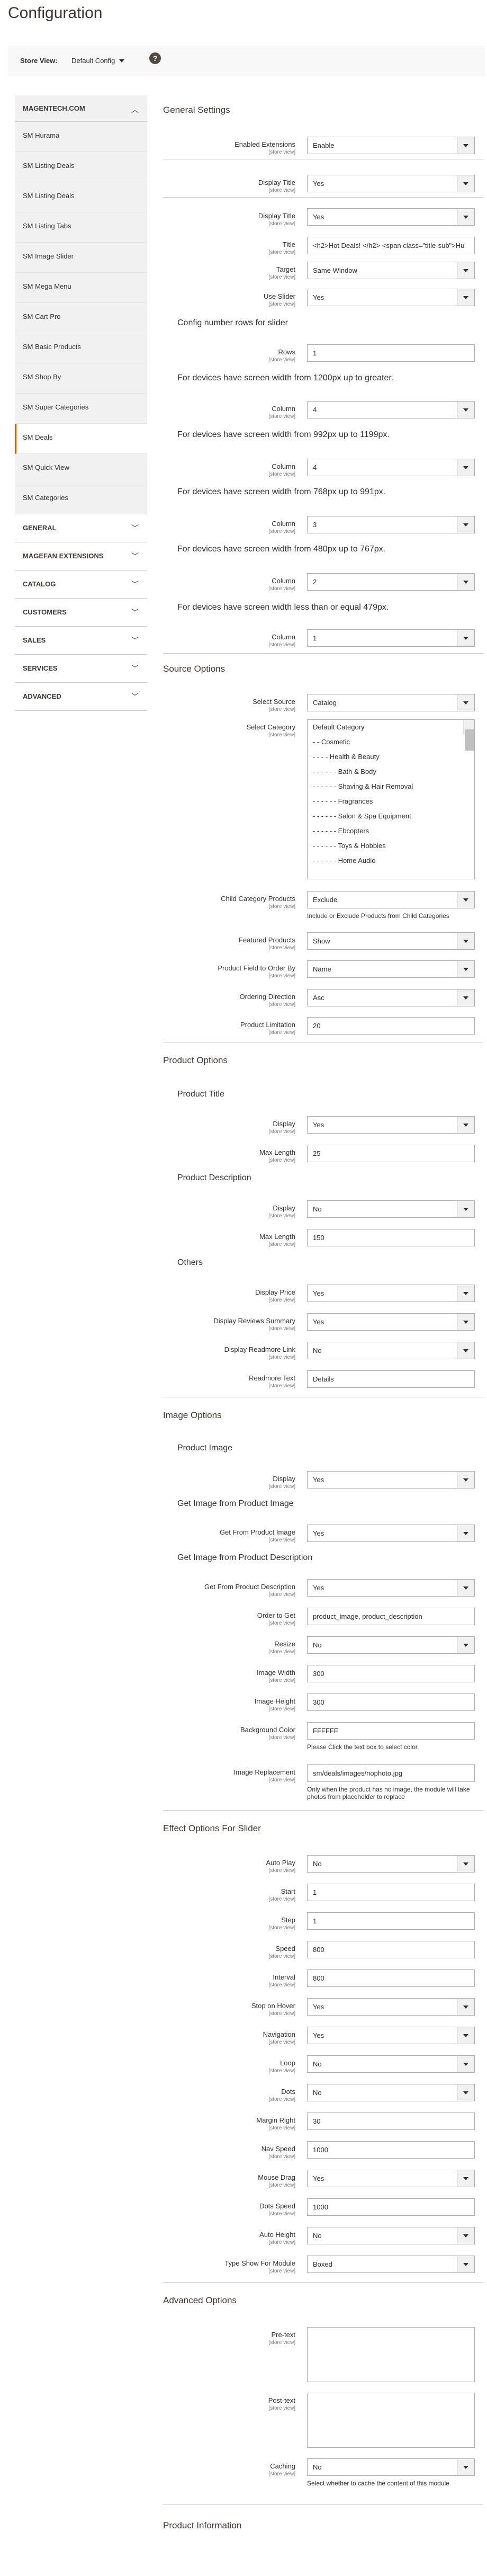 This screenshot has height=2576, width=487. Describe the element at coordinates (391, 1588) in the screenshot. I see `select-get_product_desc: Yes` at that location.